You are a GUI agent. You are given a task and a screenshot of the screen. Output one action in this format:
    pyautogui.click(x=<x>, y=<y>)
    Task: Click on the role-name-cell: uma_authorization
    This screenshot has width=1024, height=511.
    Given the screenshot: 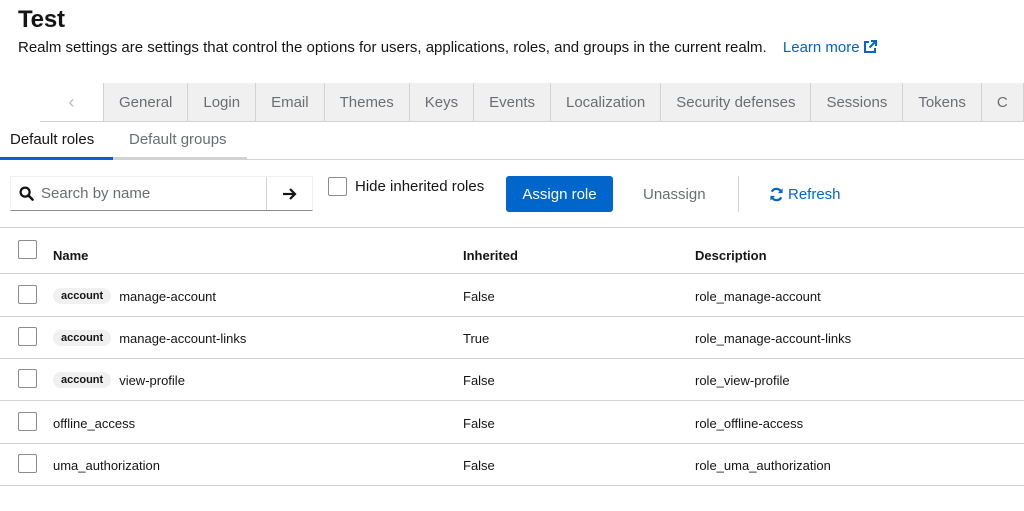 What is the action you would take?
    pyautogui.click(x=106, y=465)
    